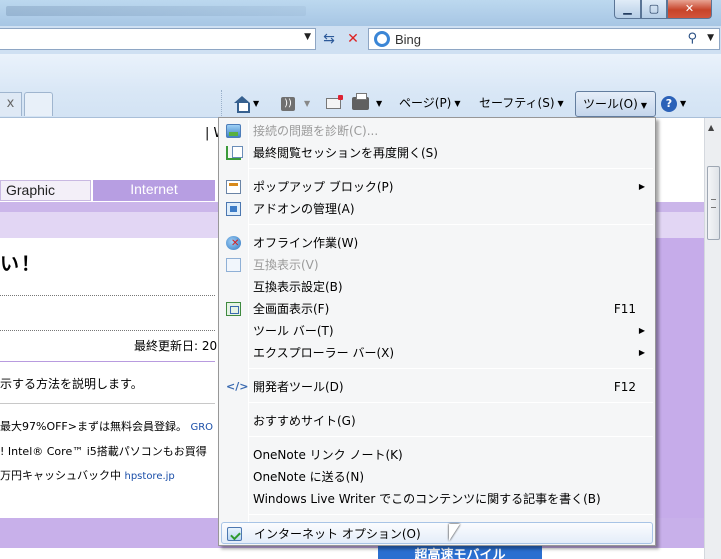 The width and height of the screenshot is (721, 559). What do you see at coordinates (241, 104) in the screenshot?
I see `home-icon` at bounding box center [241, 104].